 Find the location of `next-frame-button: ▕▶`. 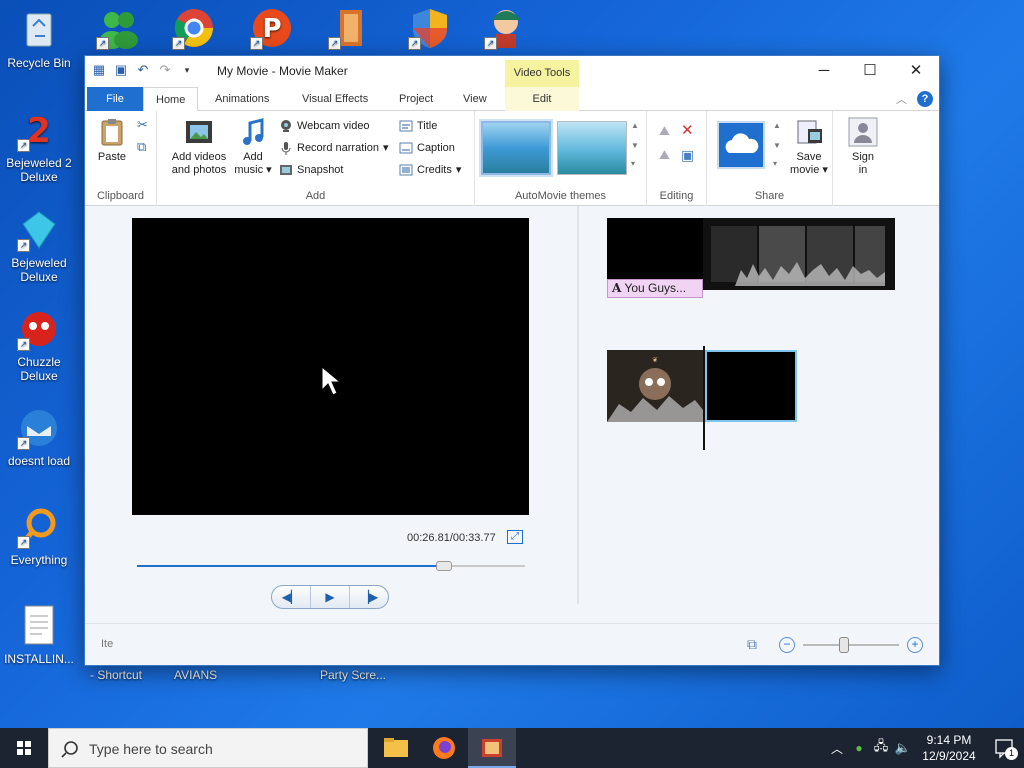

next-frame-button: ▕▶ is located at coordinates (369, 597).